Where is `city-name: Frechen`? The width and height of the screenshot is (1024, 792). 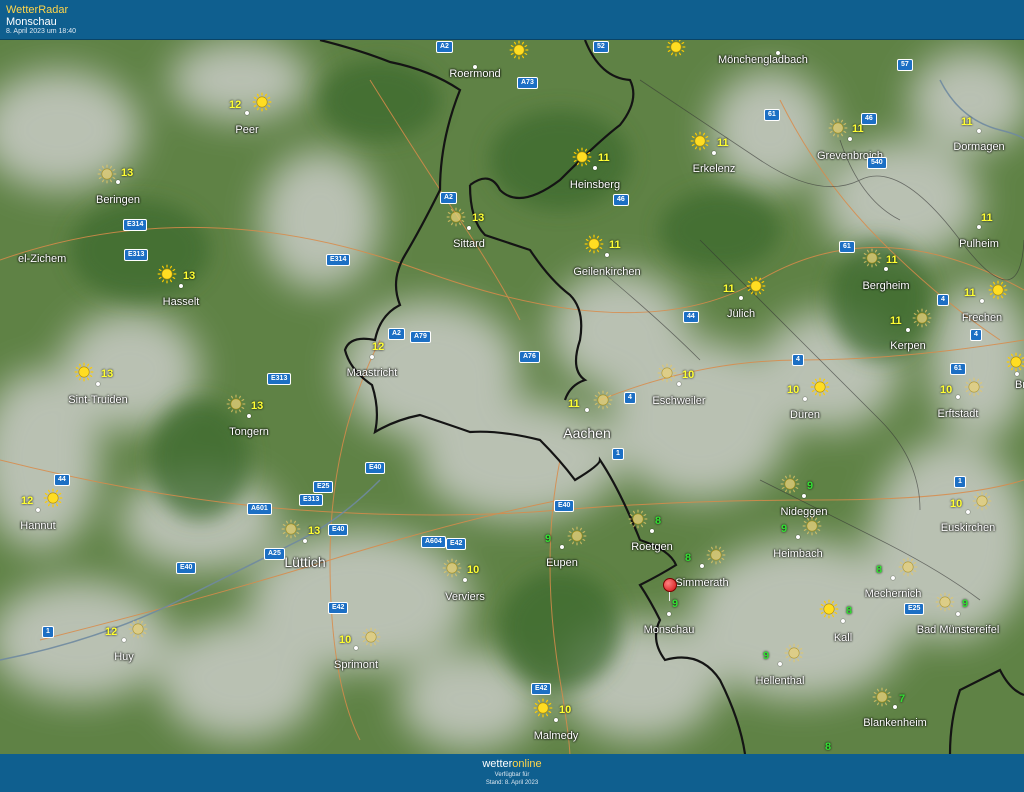
city-name: Frechen is located at coordinates (982, 318).